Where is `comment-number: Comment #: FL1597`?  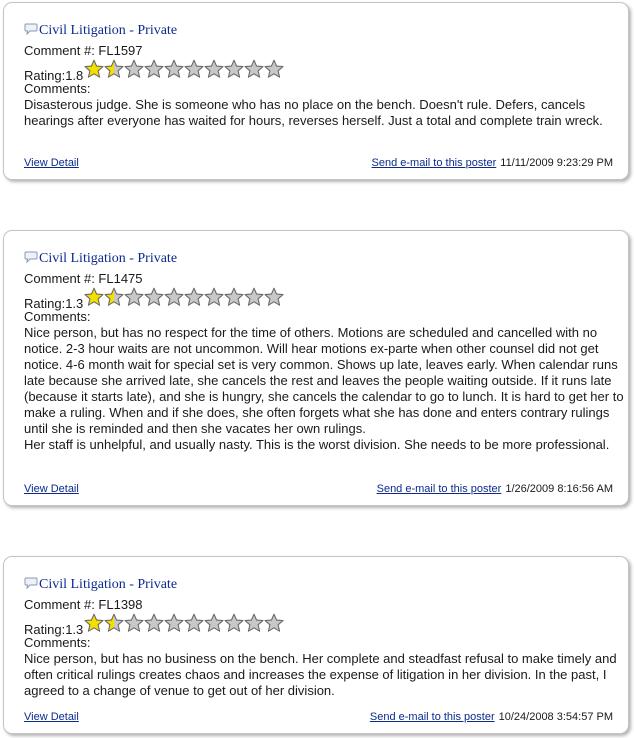
comment-number: Comment #: FL1597 is located at coordinates (83, 50).